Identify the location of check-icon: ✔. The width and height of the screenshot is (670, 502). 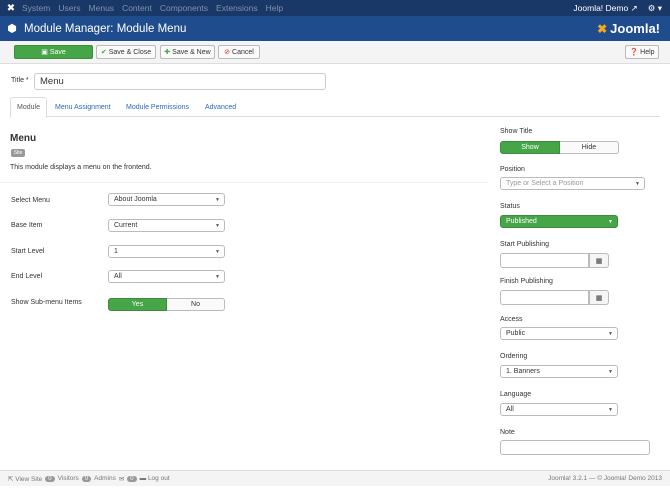
(103, 52).